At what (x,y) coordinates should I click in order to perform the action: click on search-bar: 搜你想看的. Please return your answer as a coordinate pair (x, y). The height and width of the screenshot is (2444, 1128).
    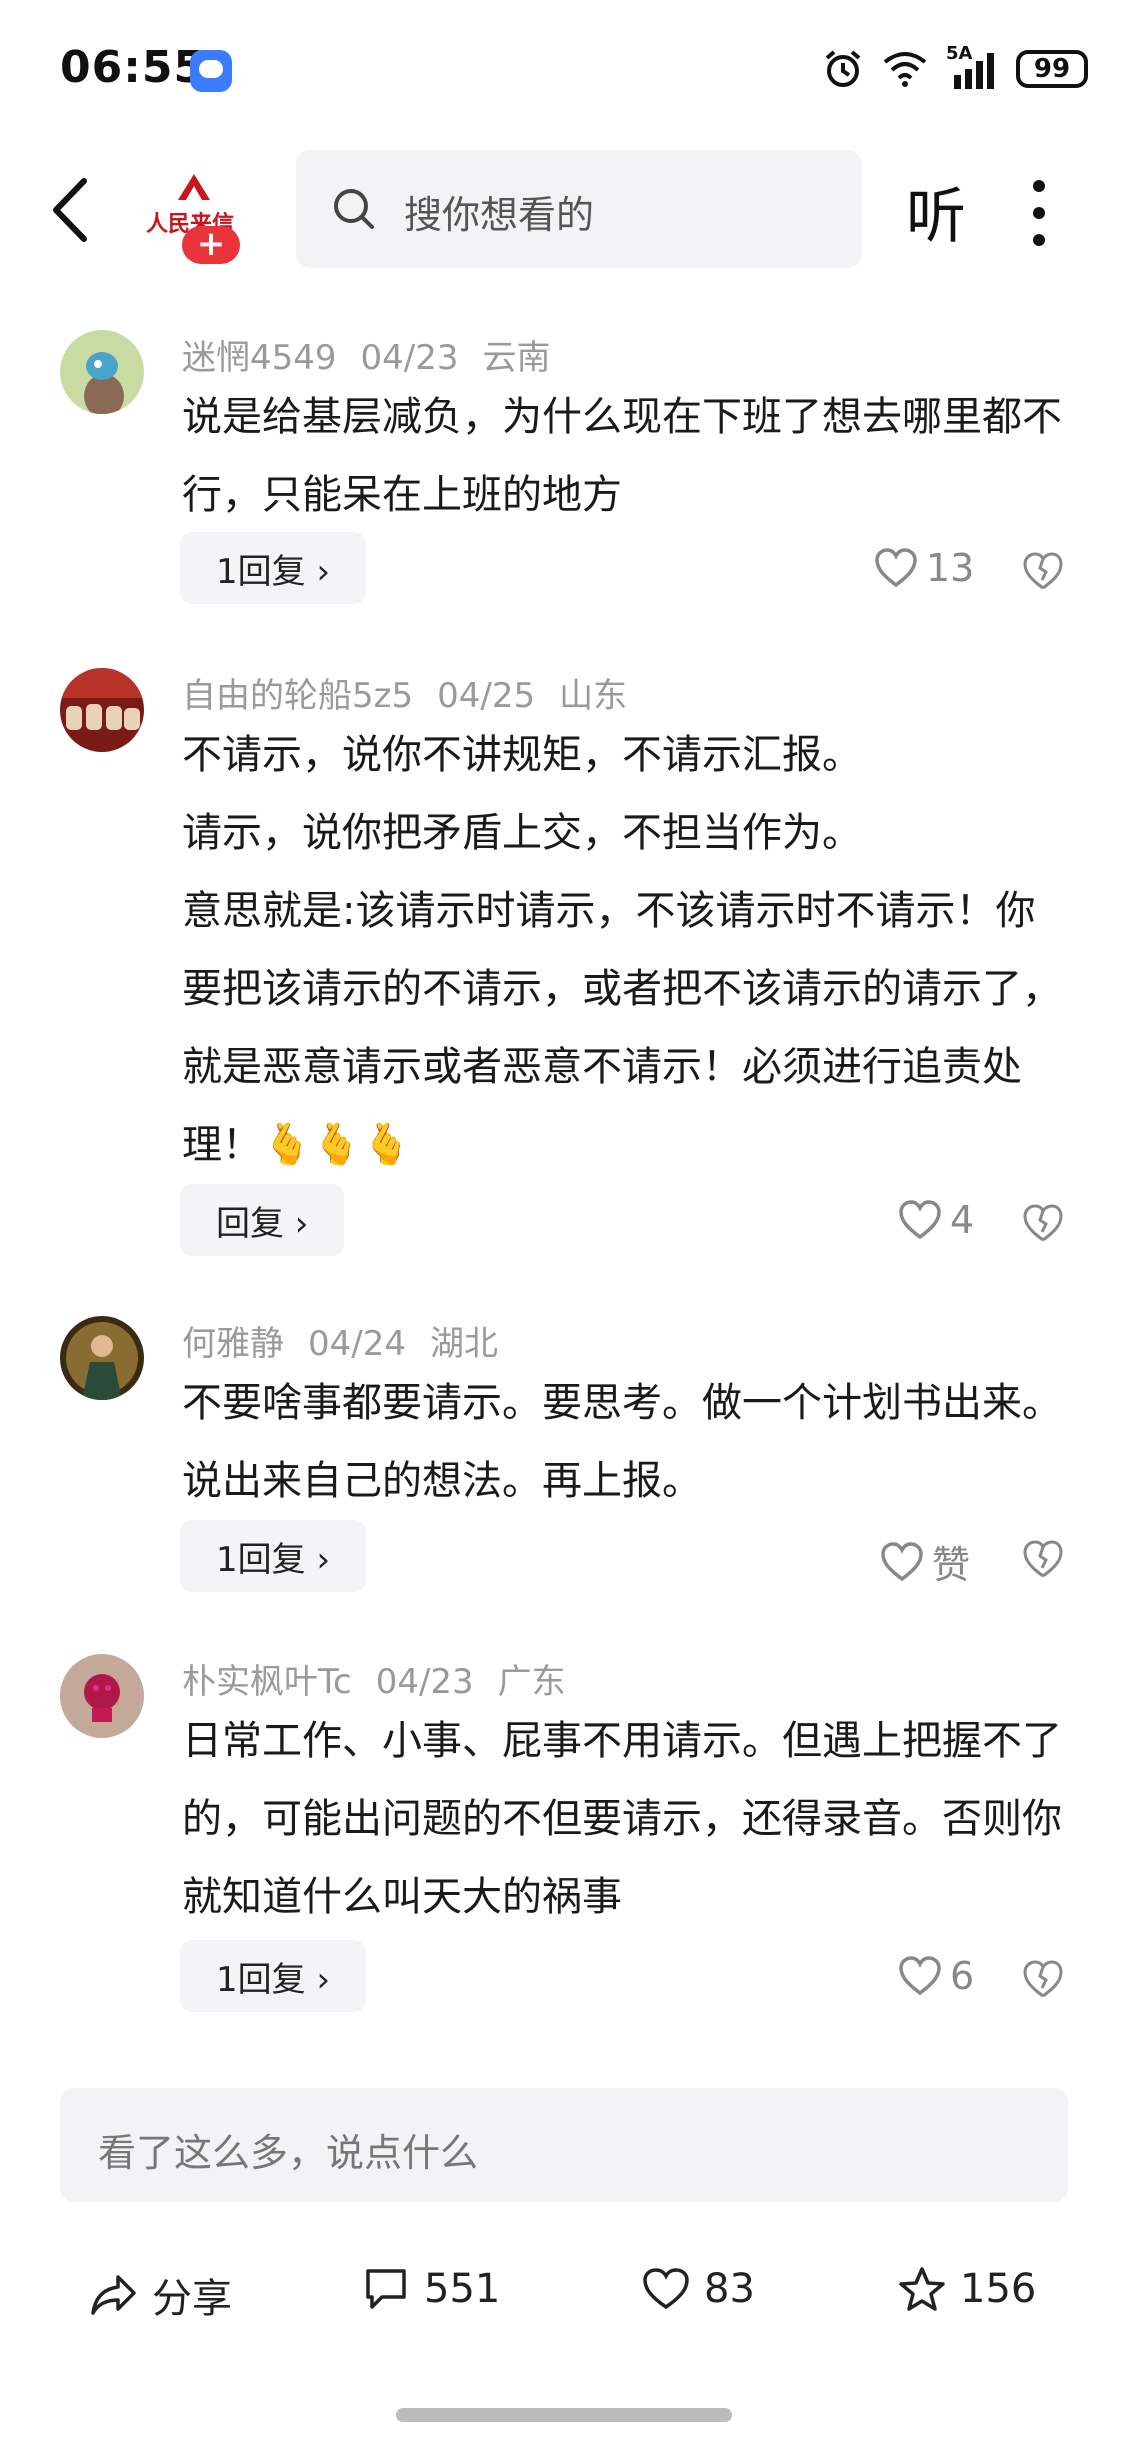
    Looking at the image, I should click on (579, 209).